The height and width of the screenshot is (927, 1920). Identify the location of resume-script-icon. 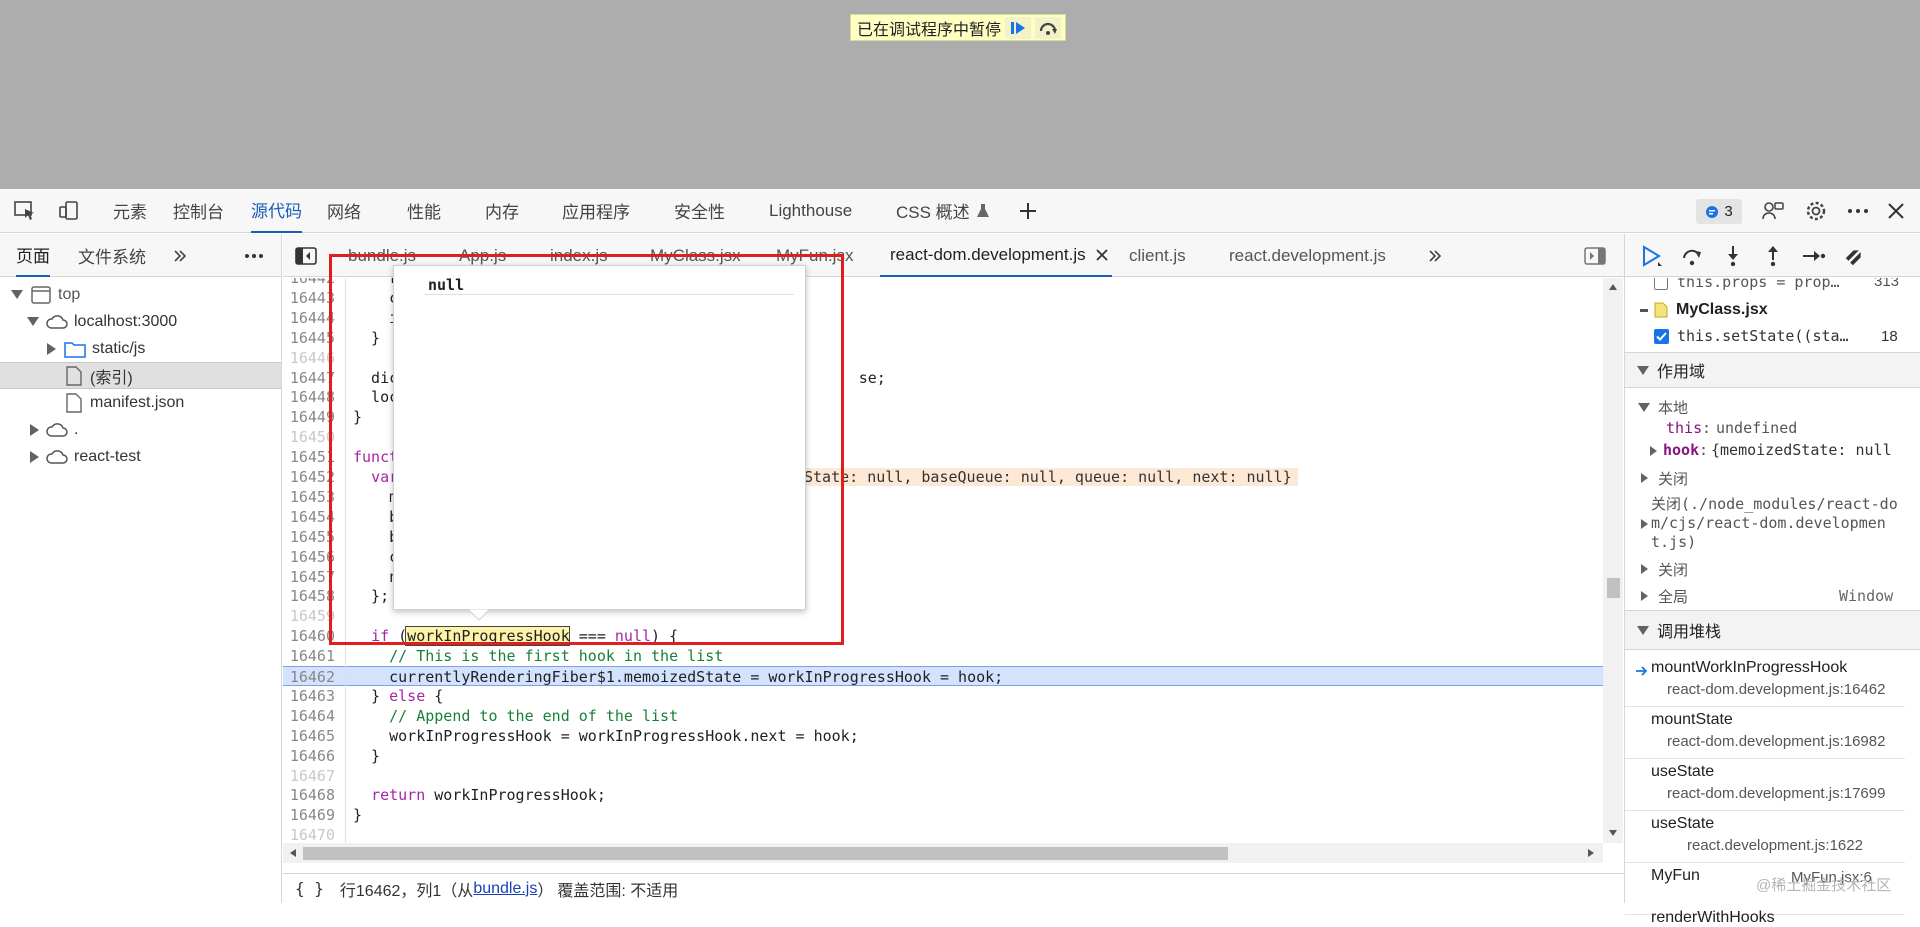
(1651, 256).